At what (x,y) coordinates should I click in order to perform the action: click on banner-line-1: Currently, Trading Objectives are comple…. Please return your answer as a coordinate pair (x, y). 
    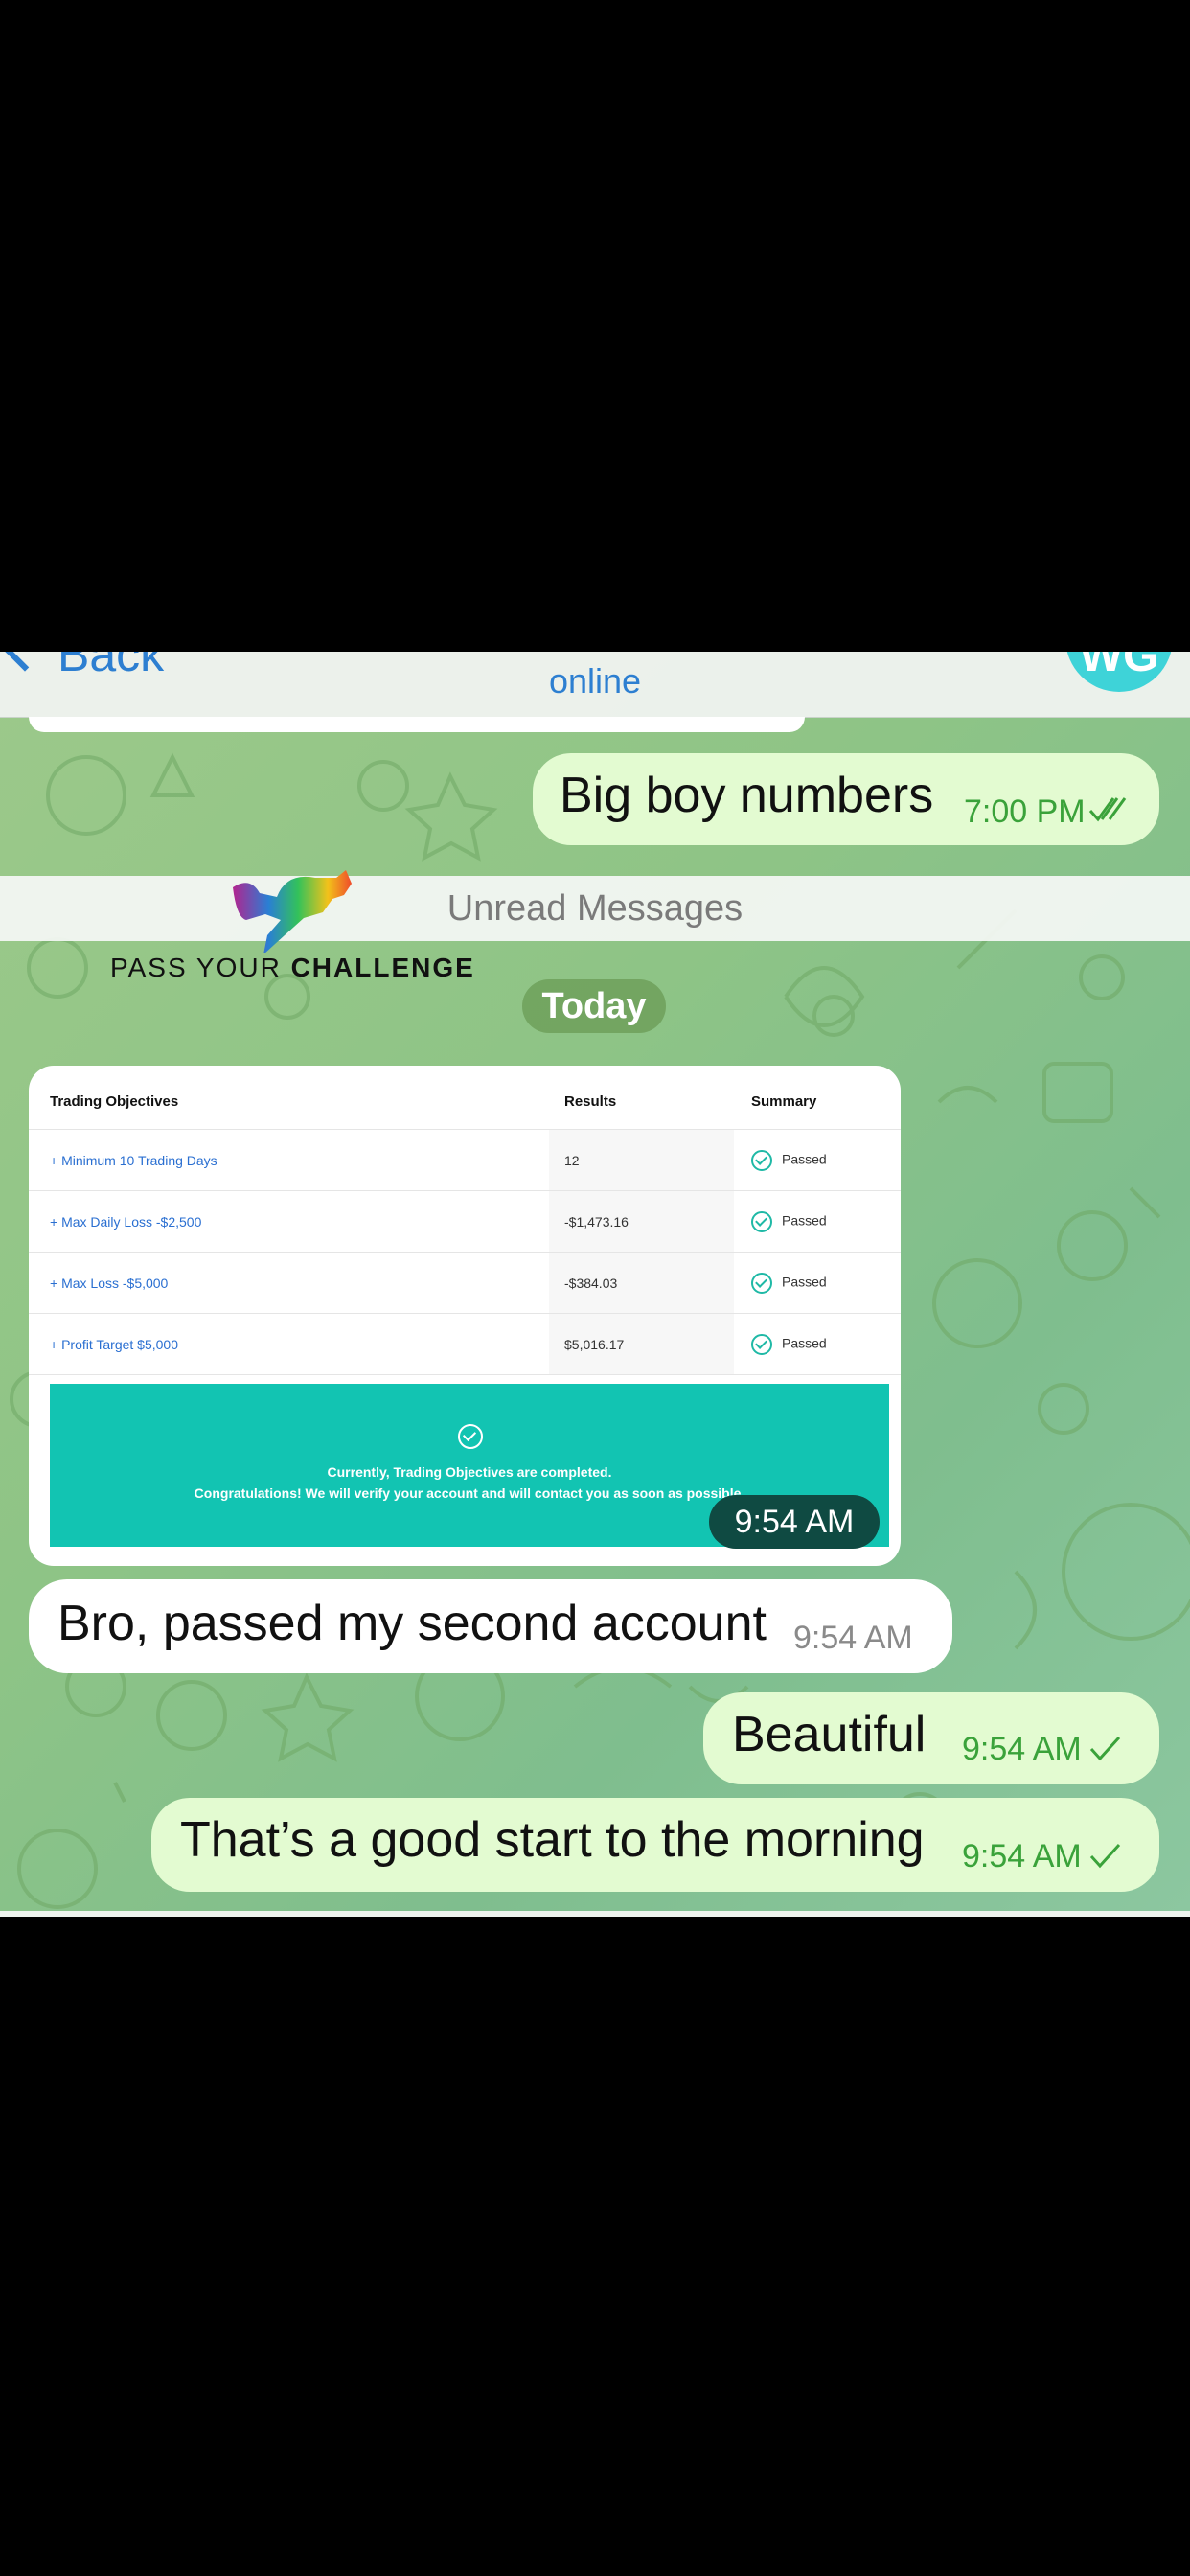
    Looking at the image, I should click on (470, 1472).